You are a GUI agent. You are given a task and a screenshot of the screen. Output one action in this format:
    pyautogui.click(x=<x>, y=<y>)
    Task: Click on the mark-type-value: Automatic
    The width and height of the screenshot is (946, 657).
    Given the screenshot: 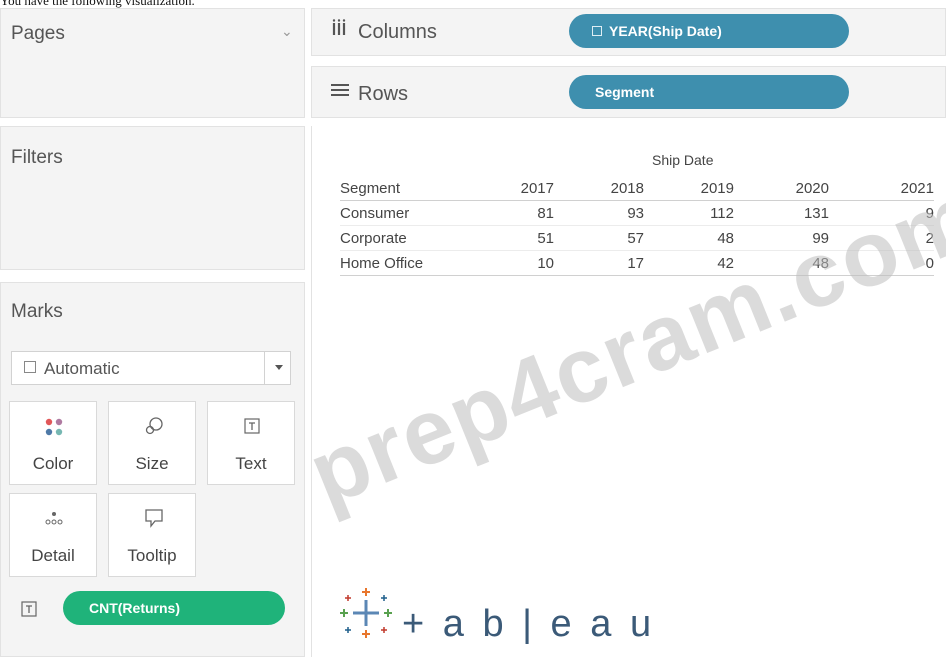 What is the action you would take?
    pyautogui.click(x=82, y=368)
    